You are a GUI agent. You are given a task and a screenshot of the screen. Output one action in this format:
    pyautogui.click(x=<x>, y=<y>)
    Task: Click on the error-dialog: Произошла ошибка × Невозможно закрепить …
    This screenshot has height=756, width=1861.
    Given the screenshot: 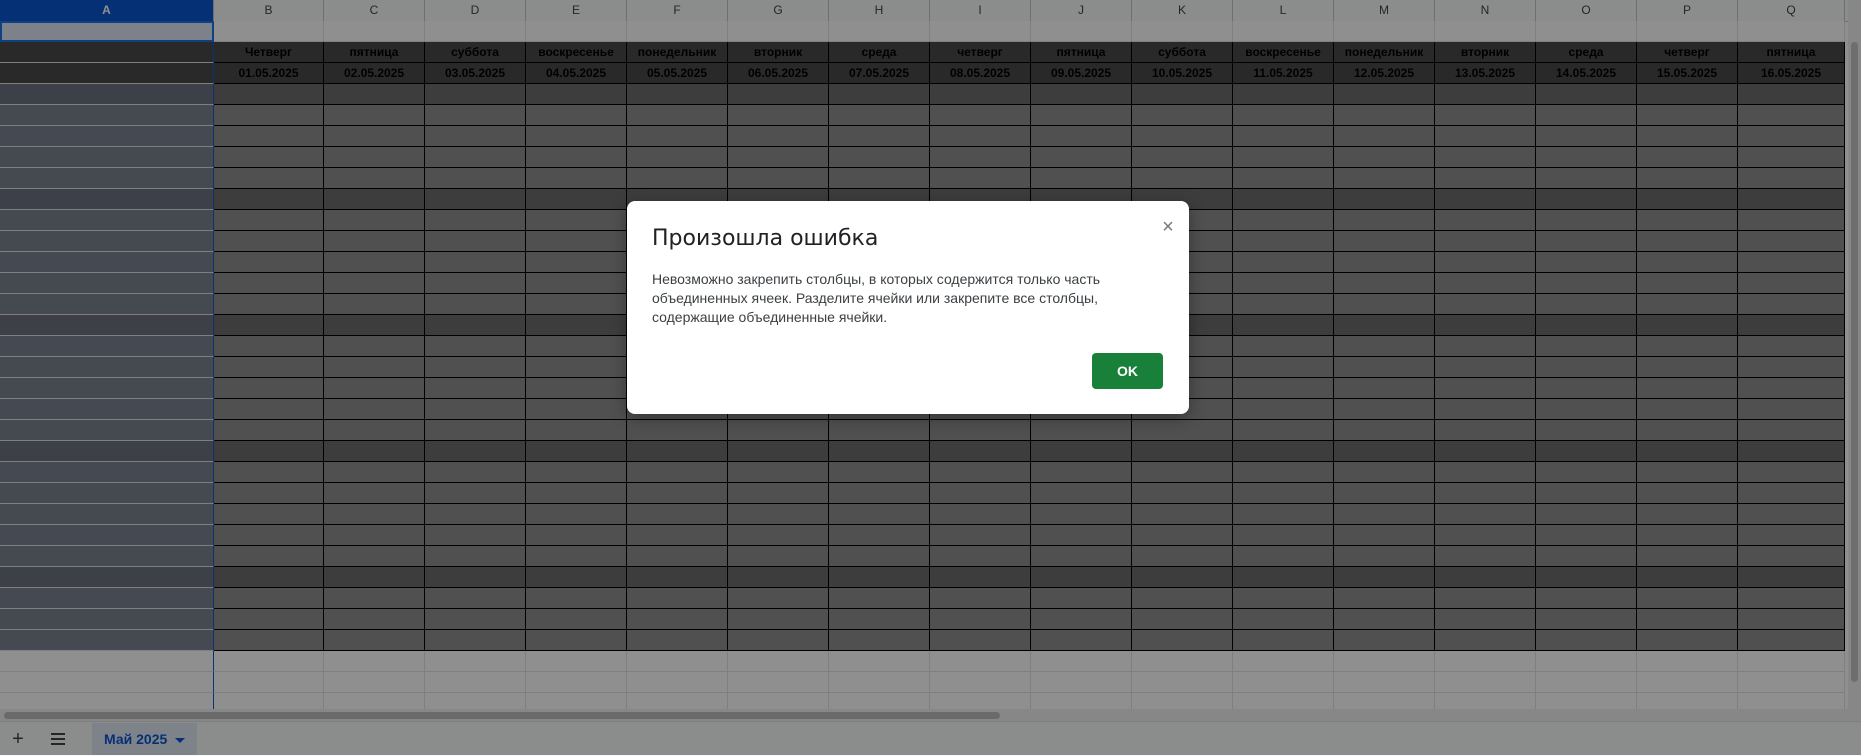 What is the action you would take?
    pyautogui.click(x=908, y=307)
    